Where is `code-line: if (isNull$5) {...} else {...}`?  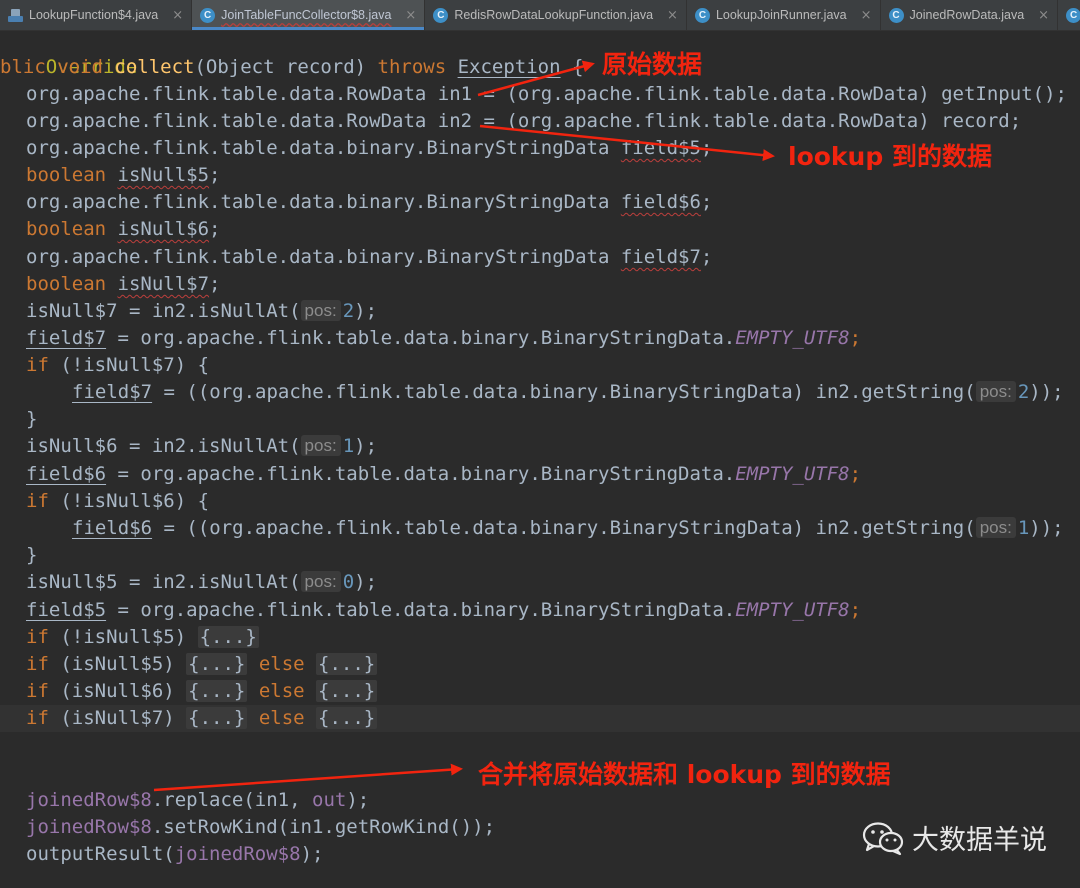 code-line: if (isNull$5) {...} else {...} is located at coordinates (202, 664).